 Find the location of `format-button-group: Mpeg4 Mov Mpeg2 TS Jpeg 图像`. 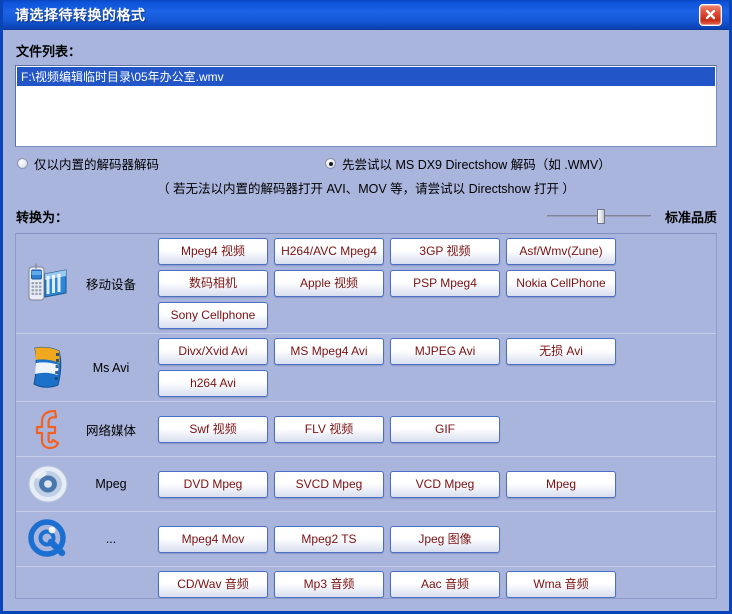

format-button-group: Mpeg4 Mov Mpeg2 TS Jpeg 图像 is located at coordinates (434, 539).